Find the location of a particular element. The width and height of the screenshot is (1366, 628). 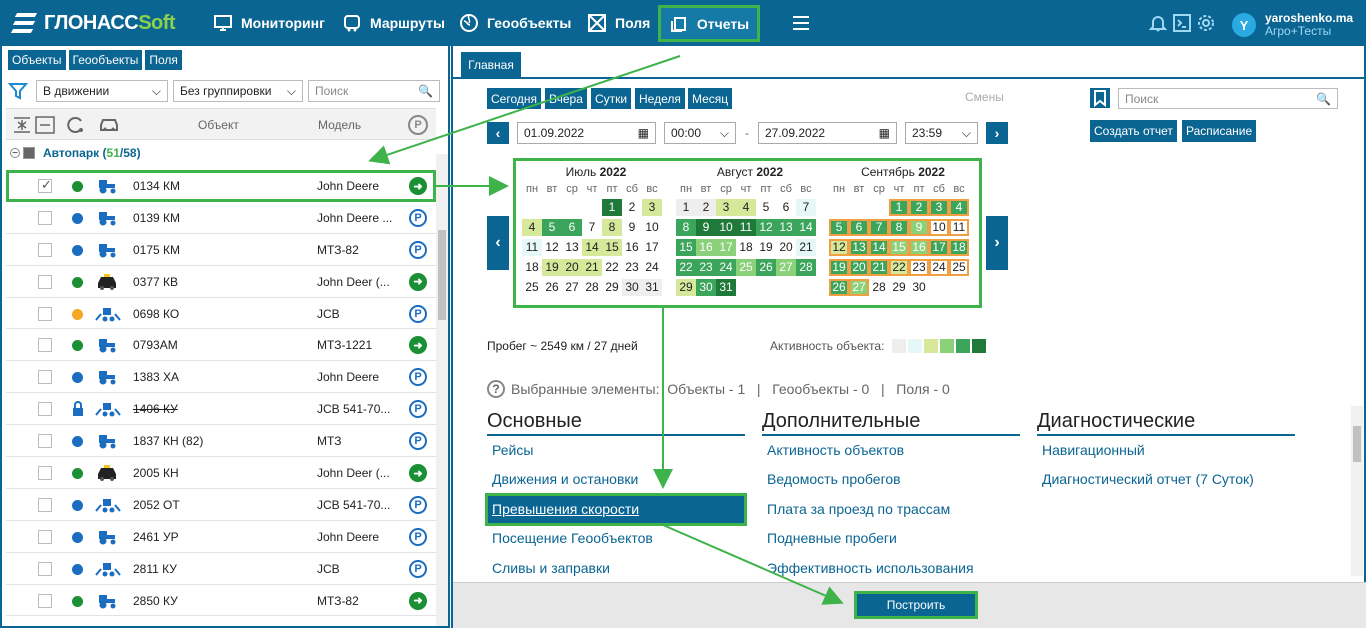

bell-icon is located at coordinates (1158, 23).